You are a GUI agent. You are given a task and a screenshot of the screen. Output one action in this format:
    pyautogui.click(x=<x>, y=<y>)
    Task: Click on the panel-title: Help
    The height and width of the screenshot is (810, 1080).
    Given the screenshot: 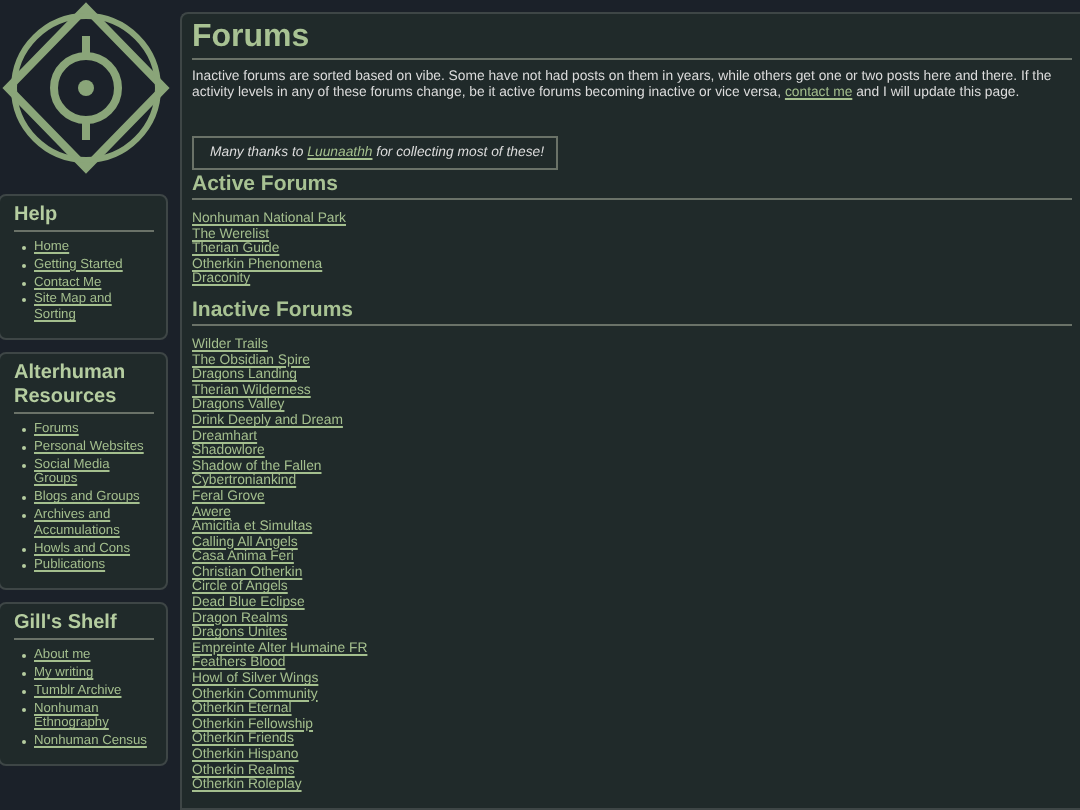 What is the action you would take?
    pyautogui.click(x=84, y=218)
    